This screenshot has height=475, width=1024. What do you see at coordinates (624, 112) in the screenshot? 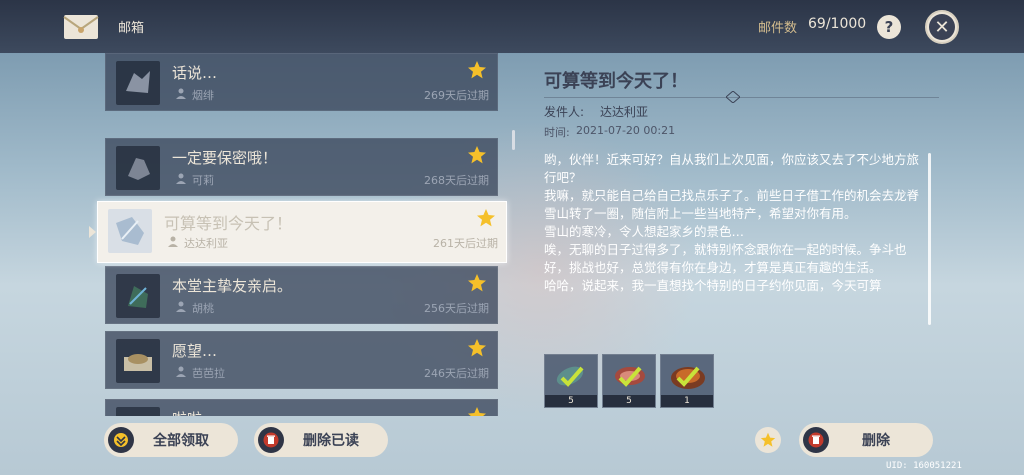
I see `detail-sender: 达达利亚` at bounding box center [624, 112].